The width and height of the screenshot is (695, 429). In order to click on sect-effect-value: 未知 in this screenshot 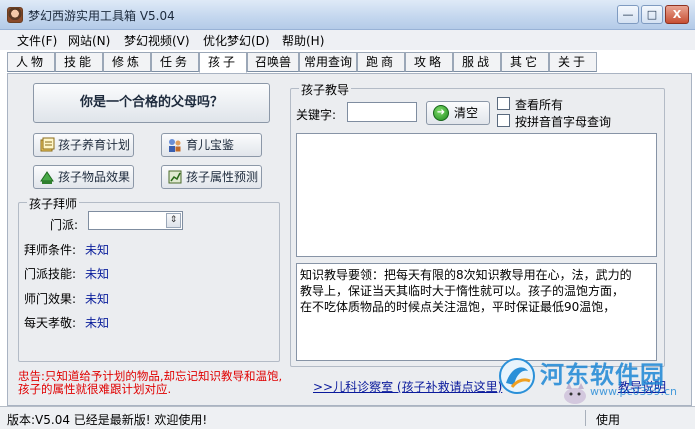, I will do `click(97, 299)`.